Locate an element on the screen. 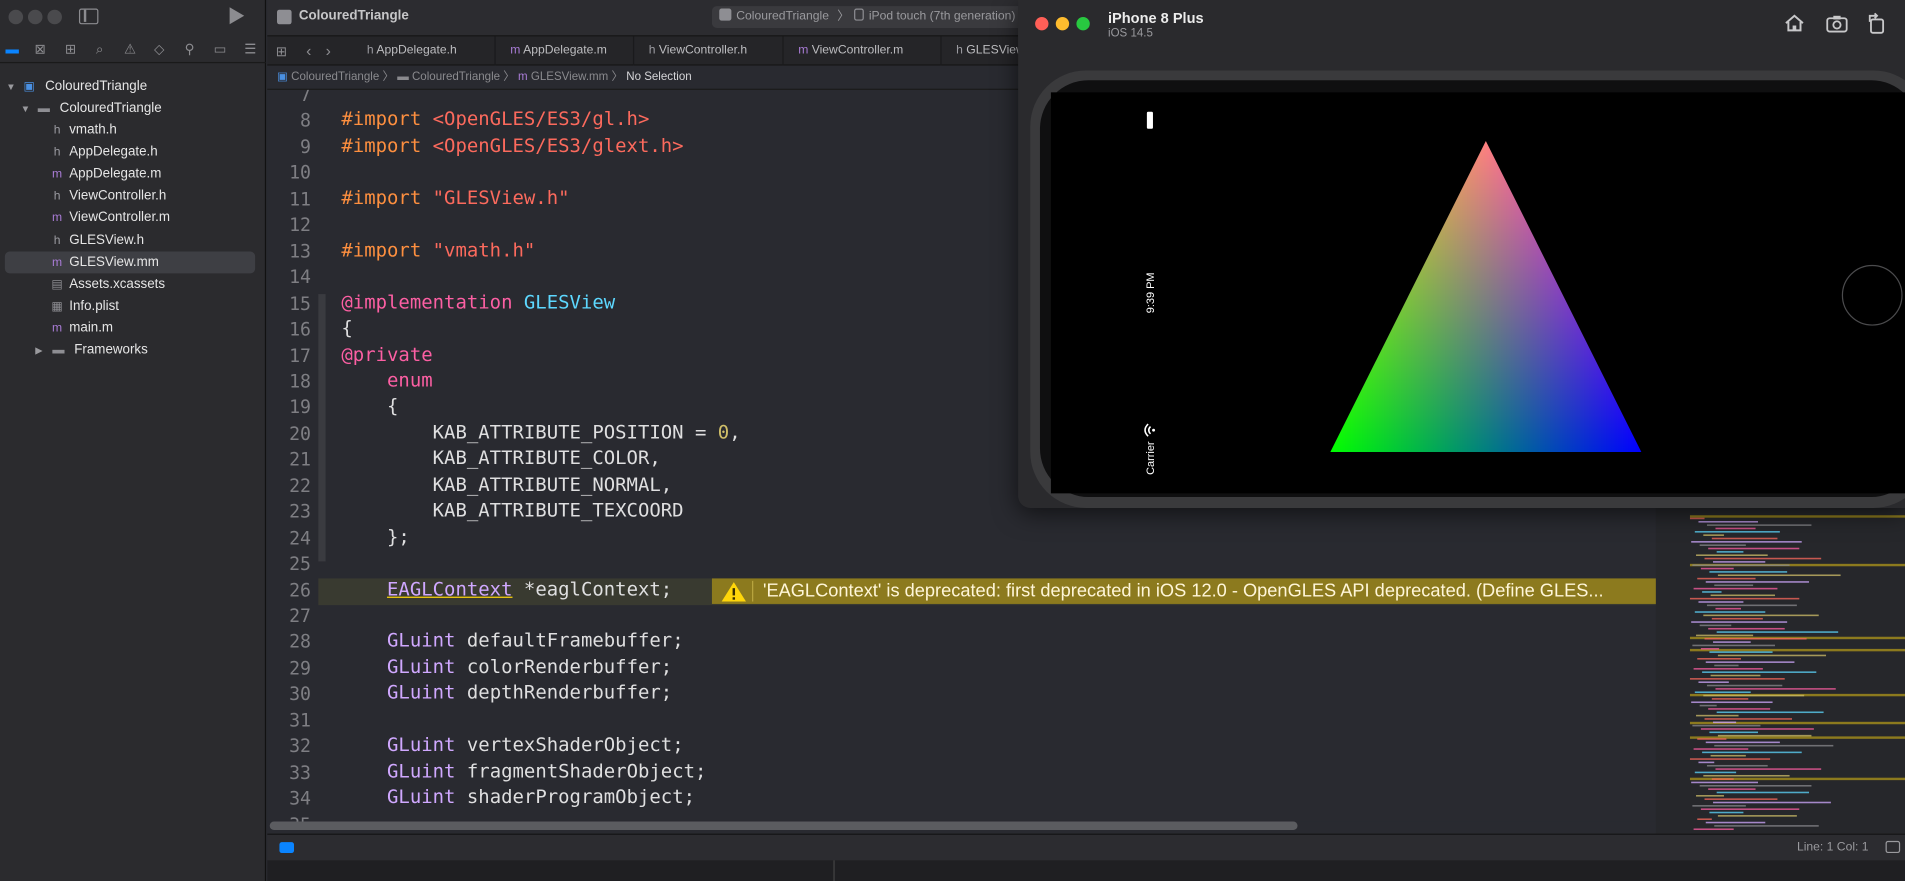 This screenshot has width=1905, height=881. file-item: m ViewController.m is located at coordinates (133, 218).